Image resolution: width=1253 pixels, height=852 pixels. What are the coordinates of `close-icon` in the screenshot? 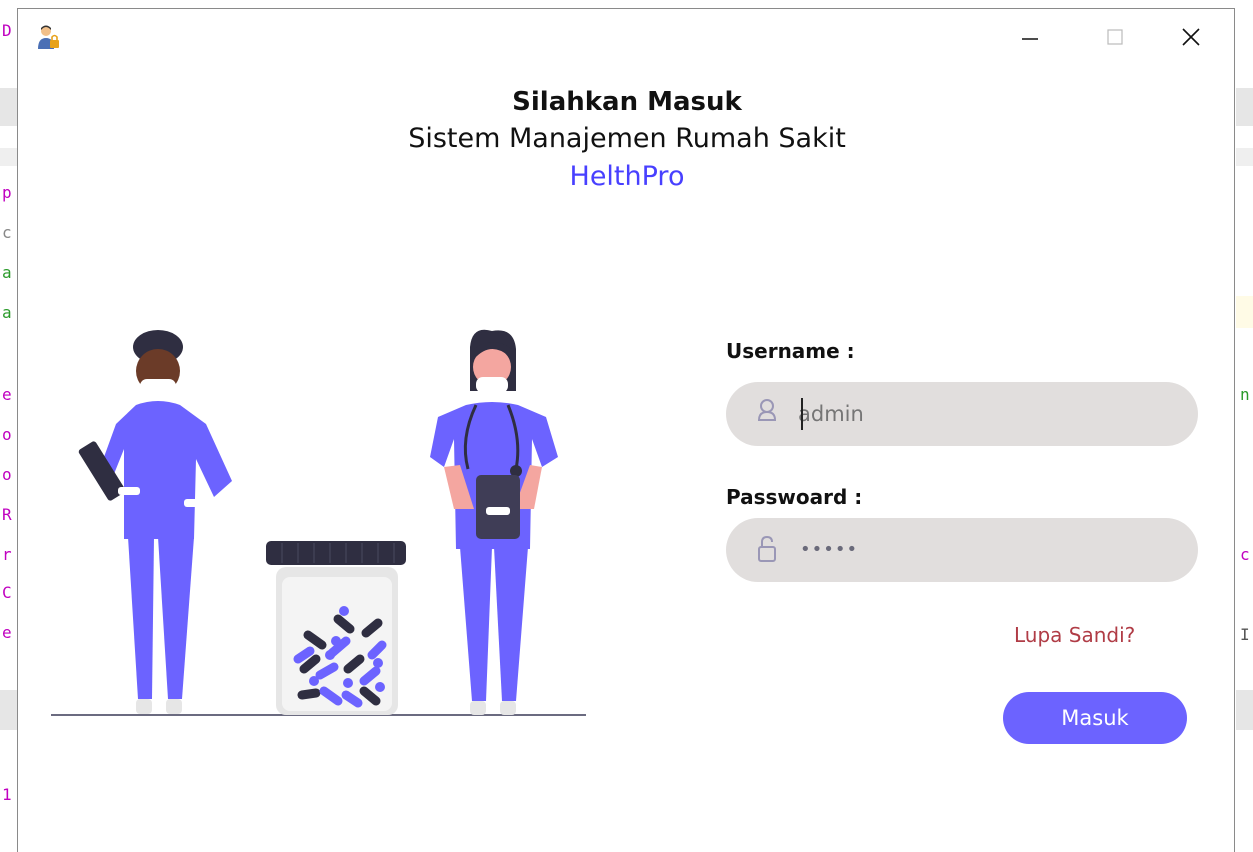 It's located at (1191, 37).